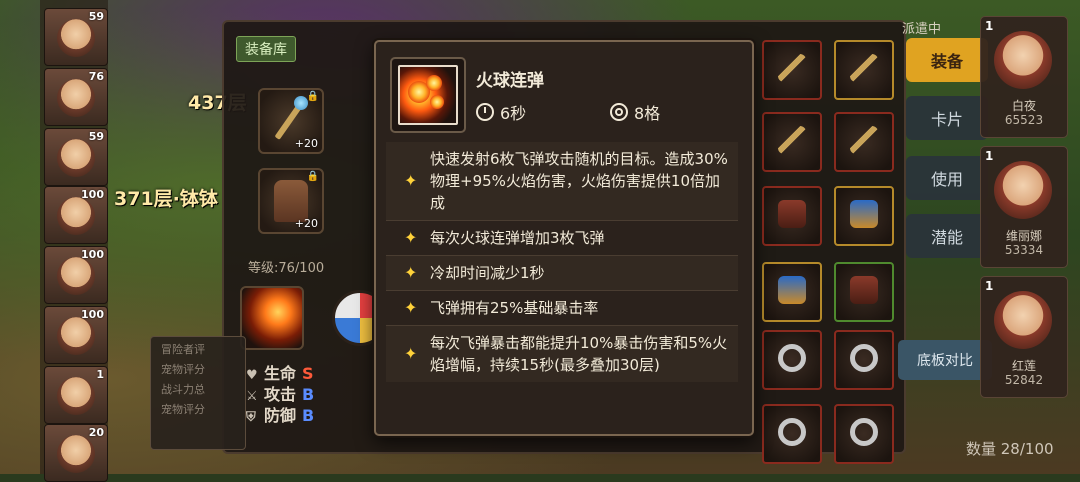  Describe the element at coordinates (183, 349) in the screenshot. I see `adventurer-line: 冒险者评` at that location.